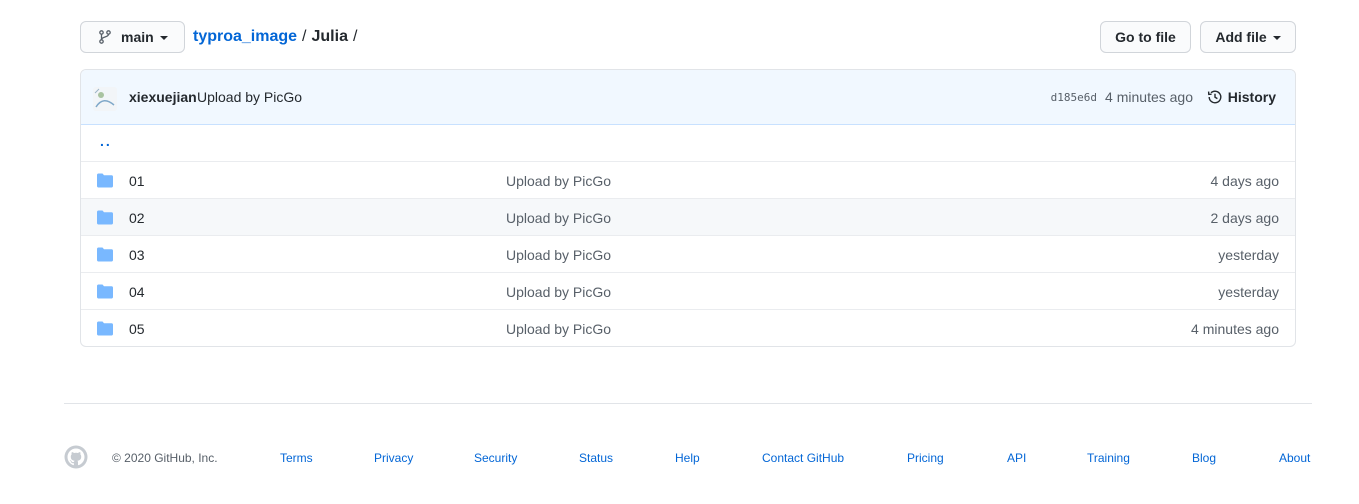 This screenshot has width=1359, height=504. I want to click on breadcrumb: typroa_image / Julia /, so click(277, 37).